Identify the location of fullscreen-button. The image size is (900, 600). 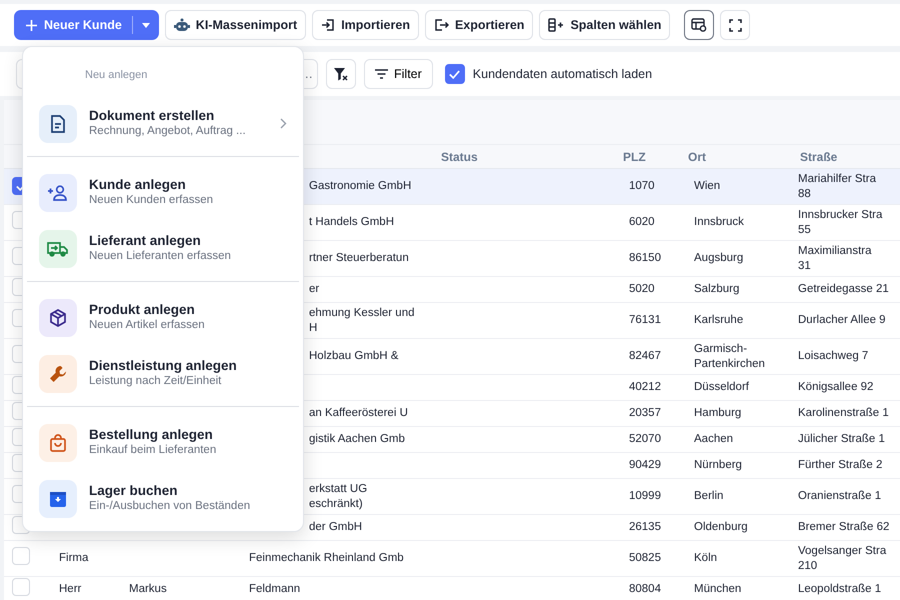
(735, 25).